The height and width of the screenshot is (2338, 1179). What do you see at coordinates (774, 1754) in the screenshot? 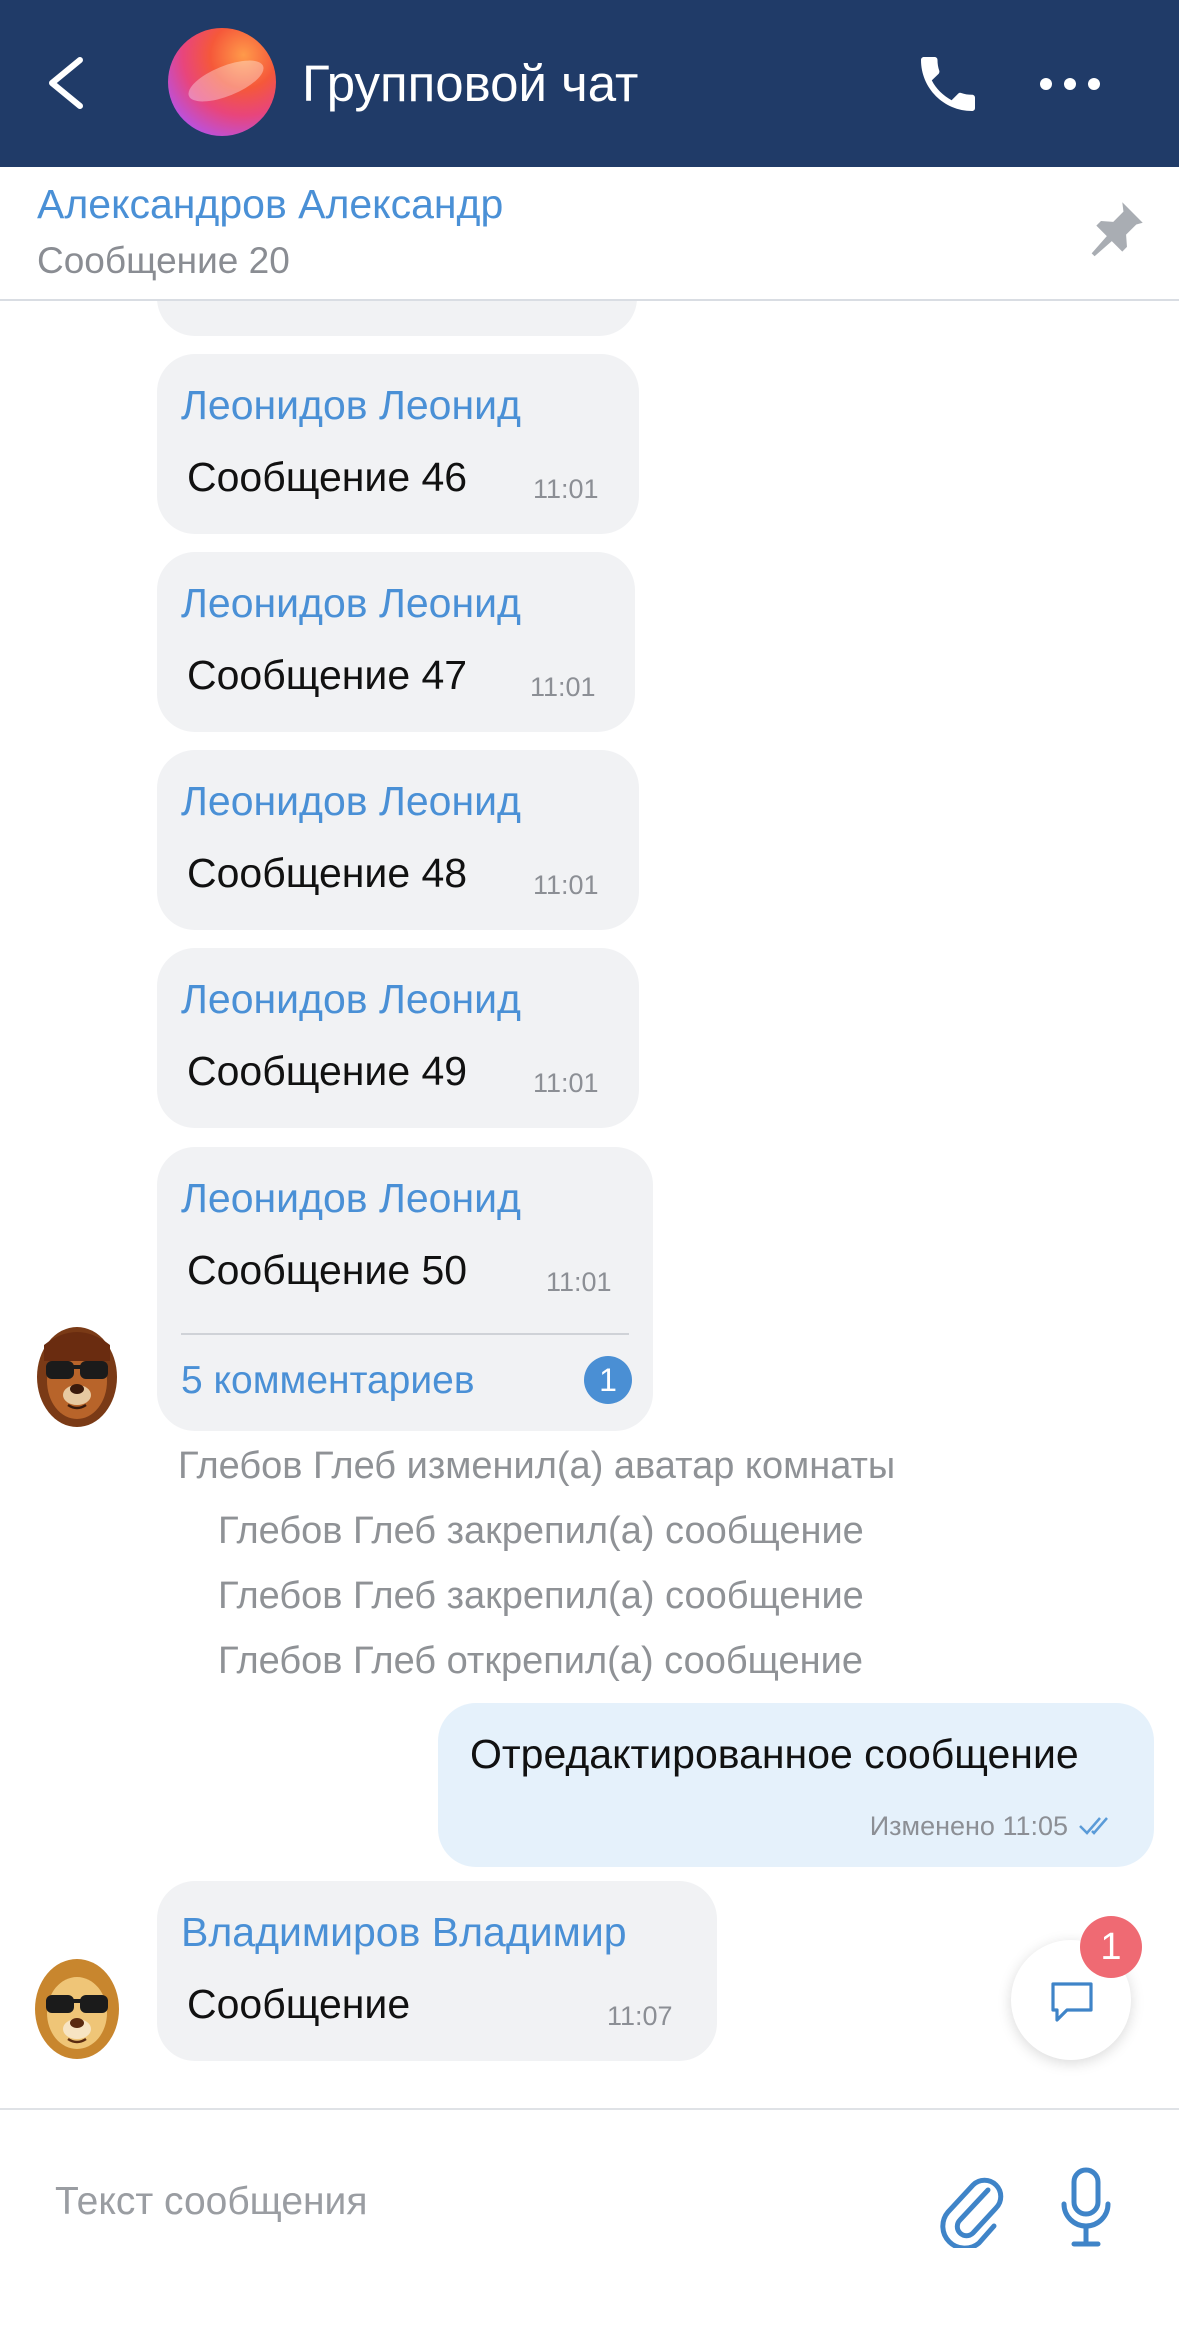
I see `own-message-text: Отредактированное сообщение` at bounding box center [774, 1754].